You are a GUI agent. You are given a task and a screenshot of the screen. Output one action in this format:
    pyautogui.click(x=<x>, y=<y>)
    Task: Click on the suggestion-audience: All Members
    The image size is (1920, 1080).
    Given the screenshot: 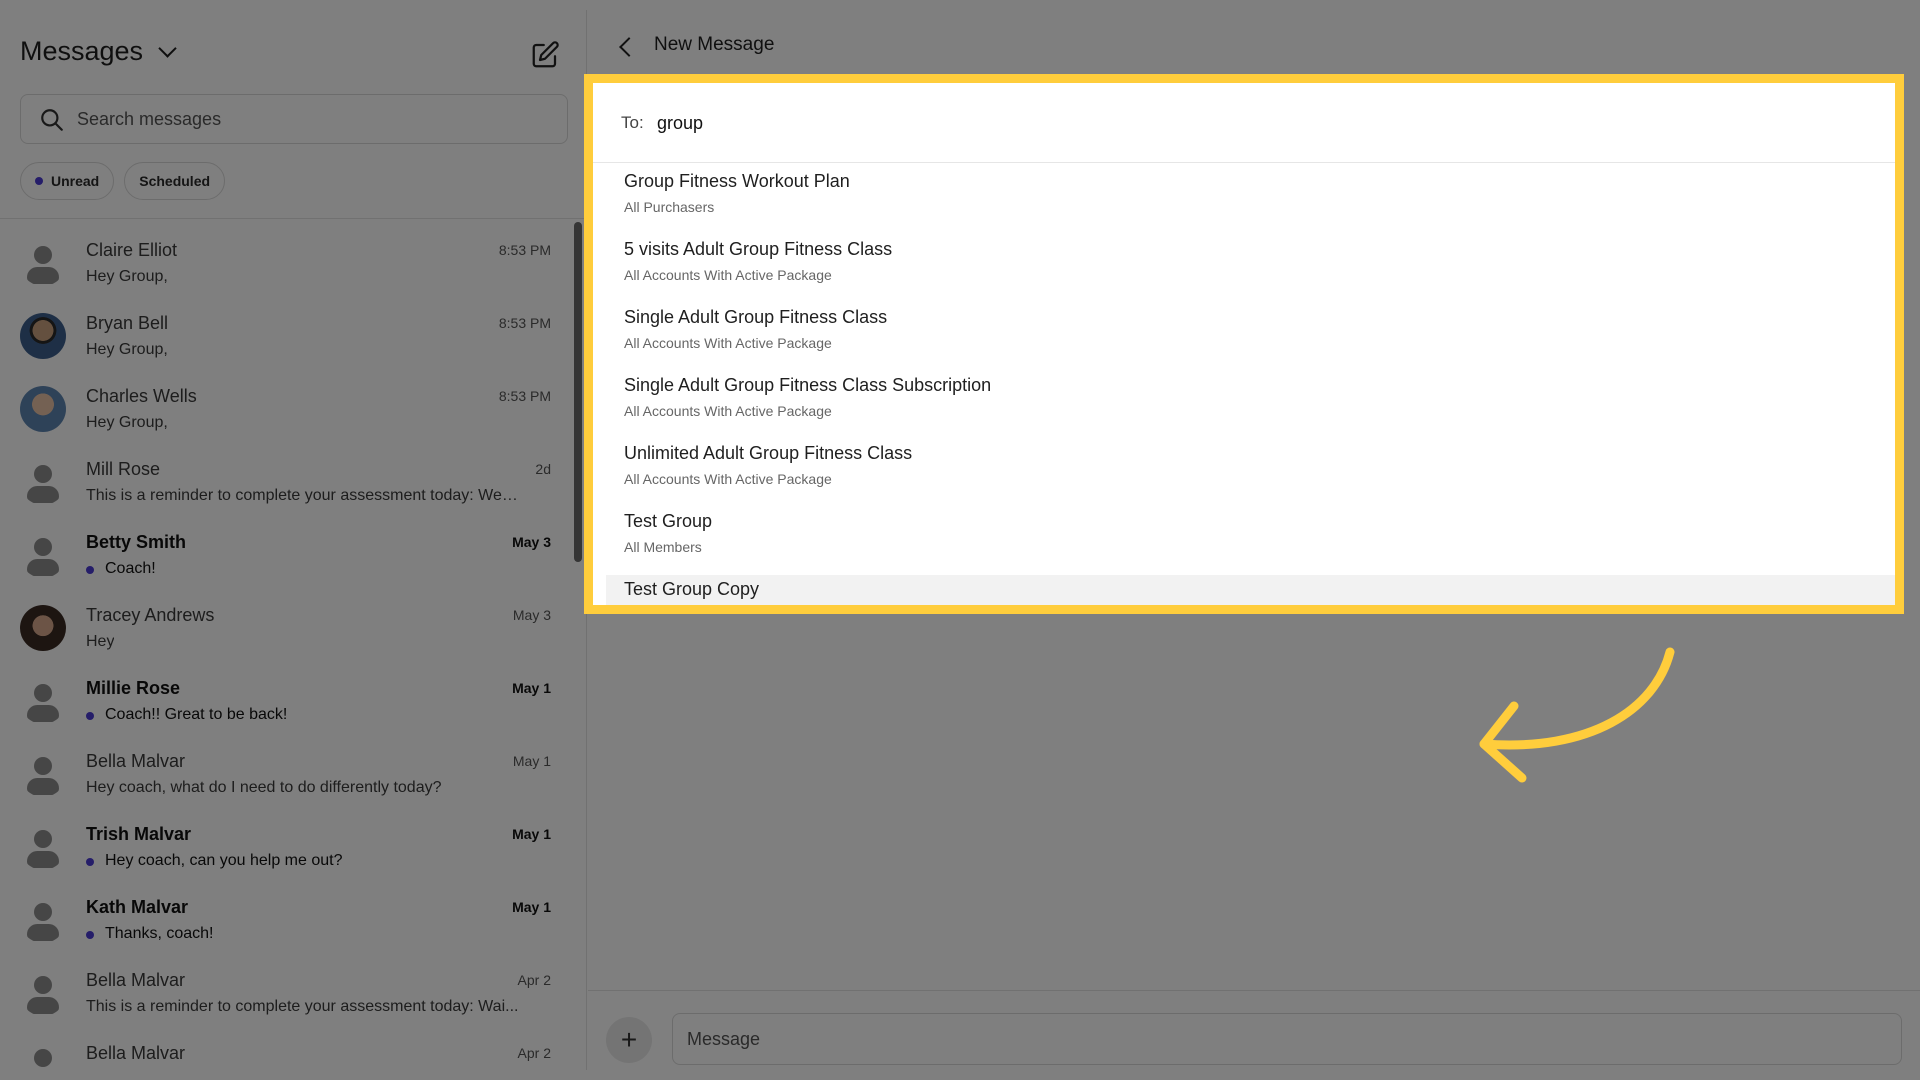 What is the action you would take?
    pyautogui.click(x=663, y=547)
    